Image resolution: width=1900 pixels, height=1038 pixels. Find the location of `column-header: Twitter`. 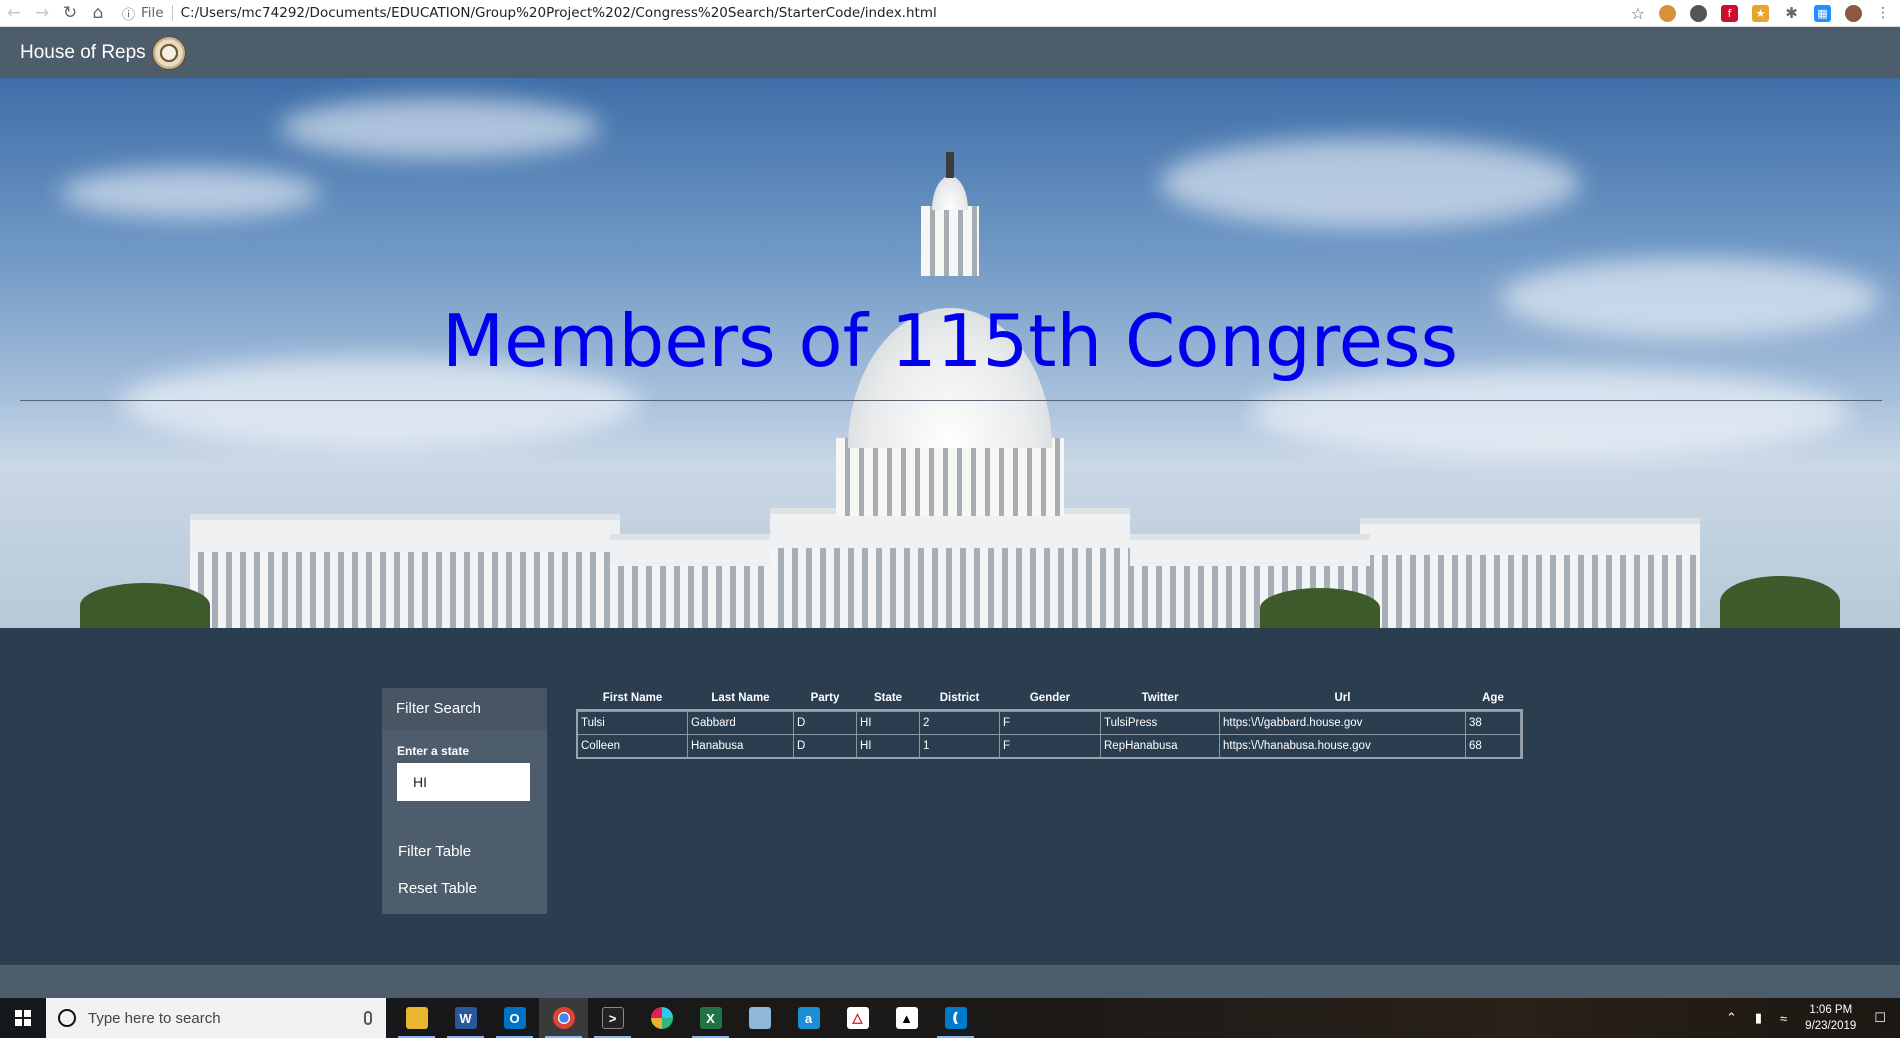

column-header: Twitter is located at coordinates (1160, 697).